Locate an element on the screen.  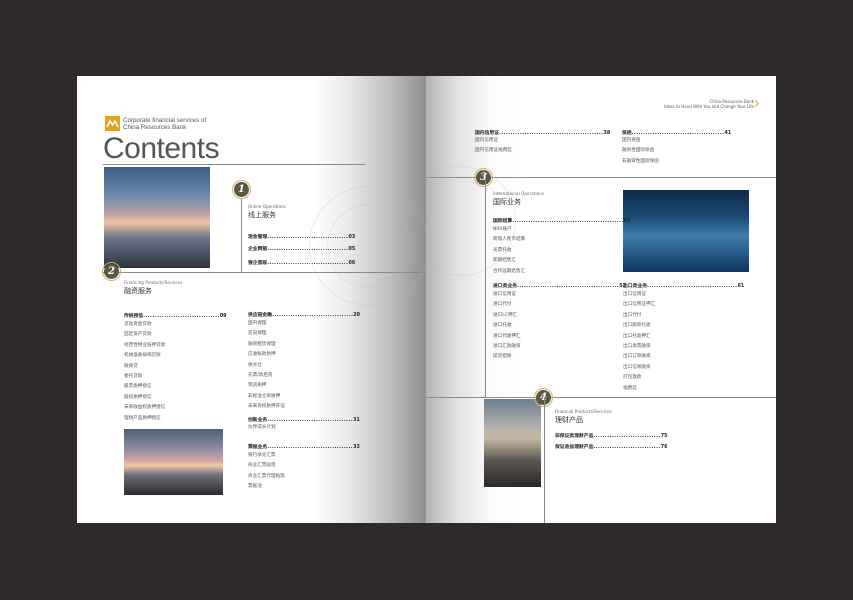
list-item: 出口信用证 is located at coordinates (634, 294).